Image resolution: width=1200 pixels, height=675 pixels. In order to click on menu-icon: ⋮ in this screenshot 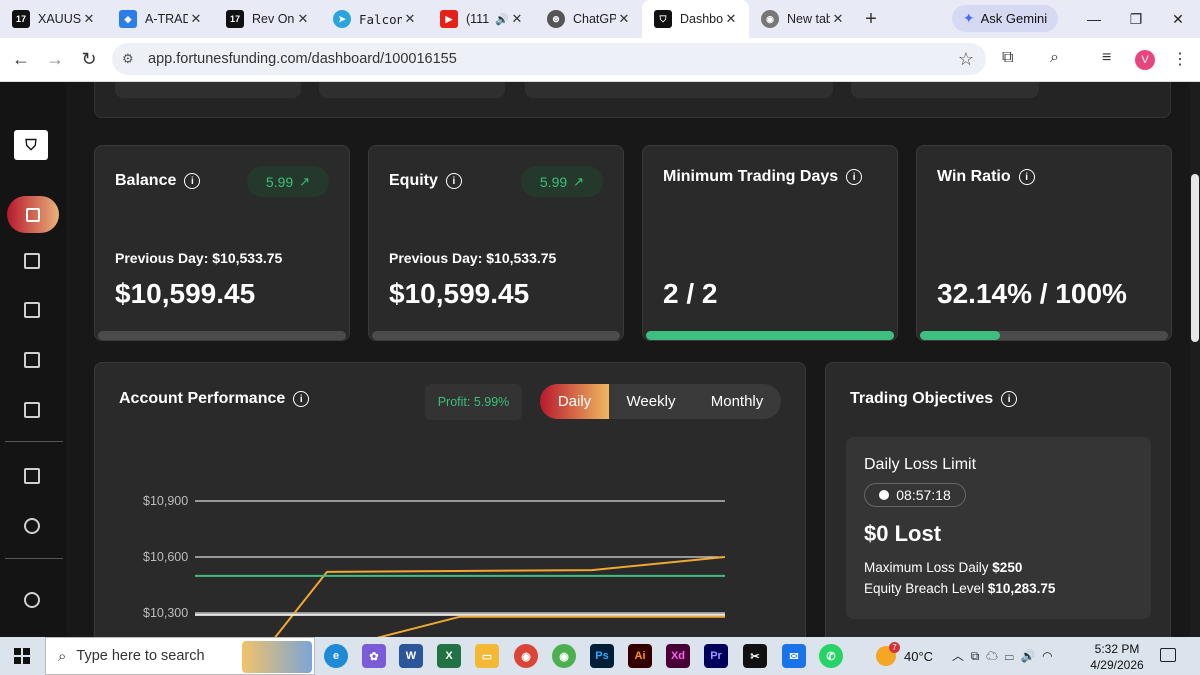, I will do `click(1180, 59)`.